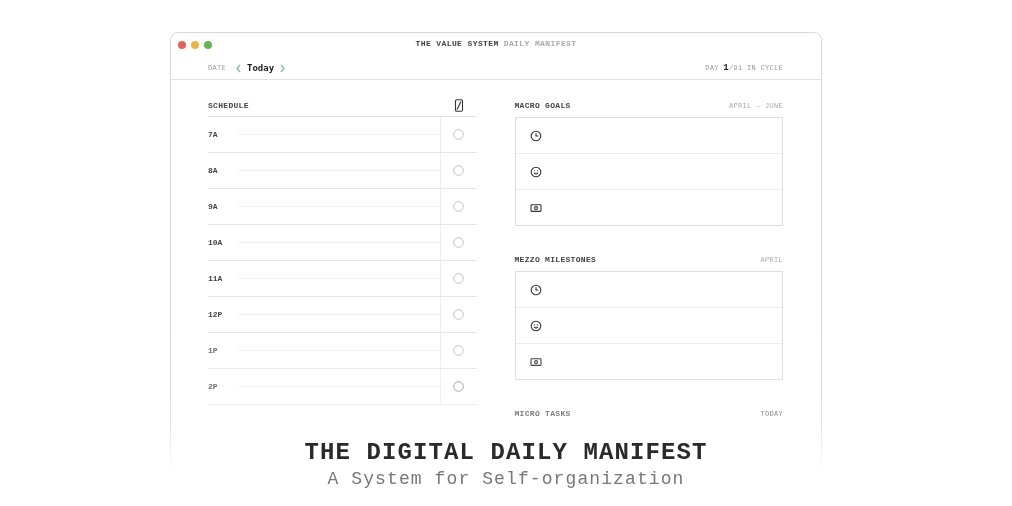 The width and height of the screenshot is (1012, 506). Describe the element at coordinates (458, 105) in the screenshot. I see `phone-slash-icon` at that location.